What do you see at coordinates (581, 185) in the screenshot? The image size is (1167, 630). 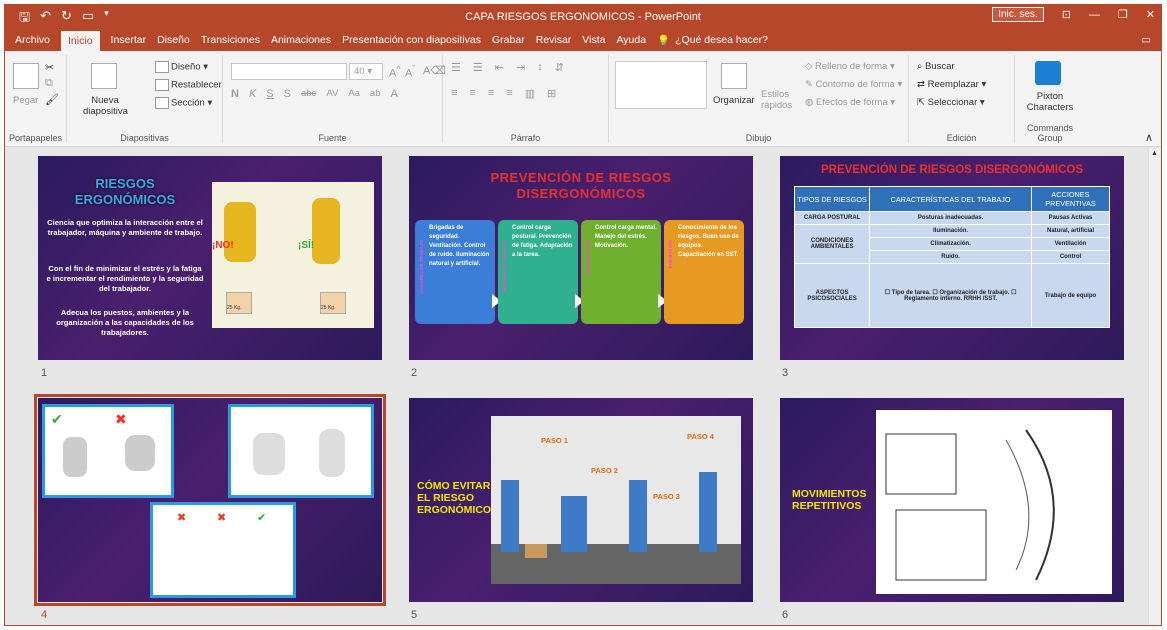 I see `slide-title: PREVENCIÓN DE RIESGOS DISERGONÓMICOS` at bounding box center [581, 185].